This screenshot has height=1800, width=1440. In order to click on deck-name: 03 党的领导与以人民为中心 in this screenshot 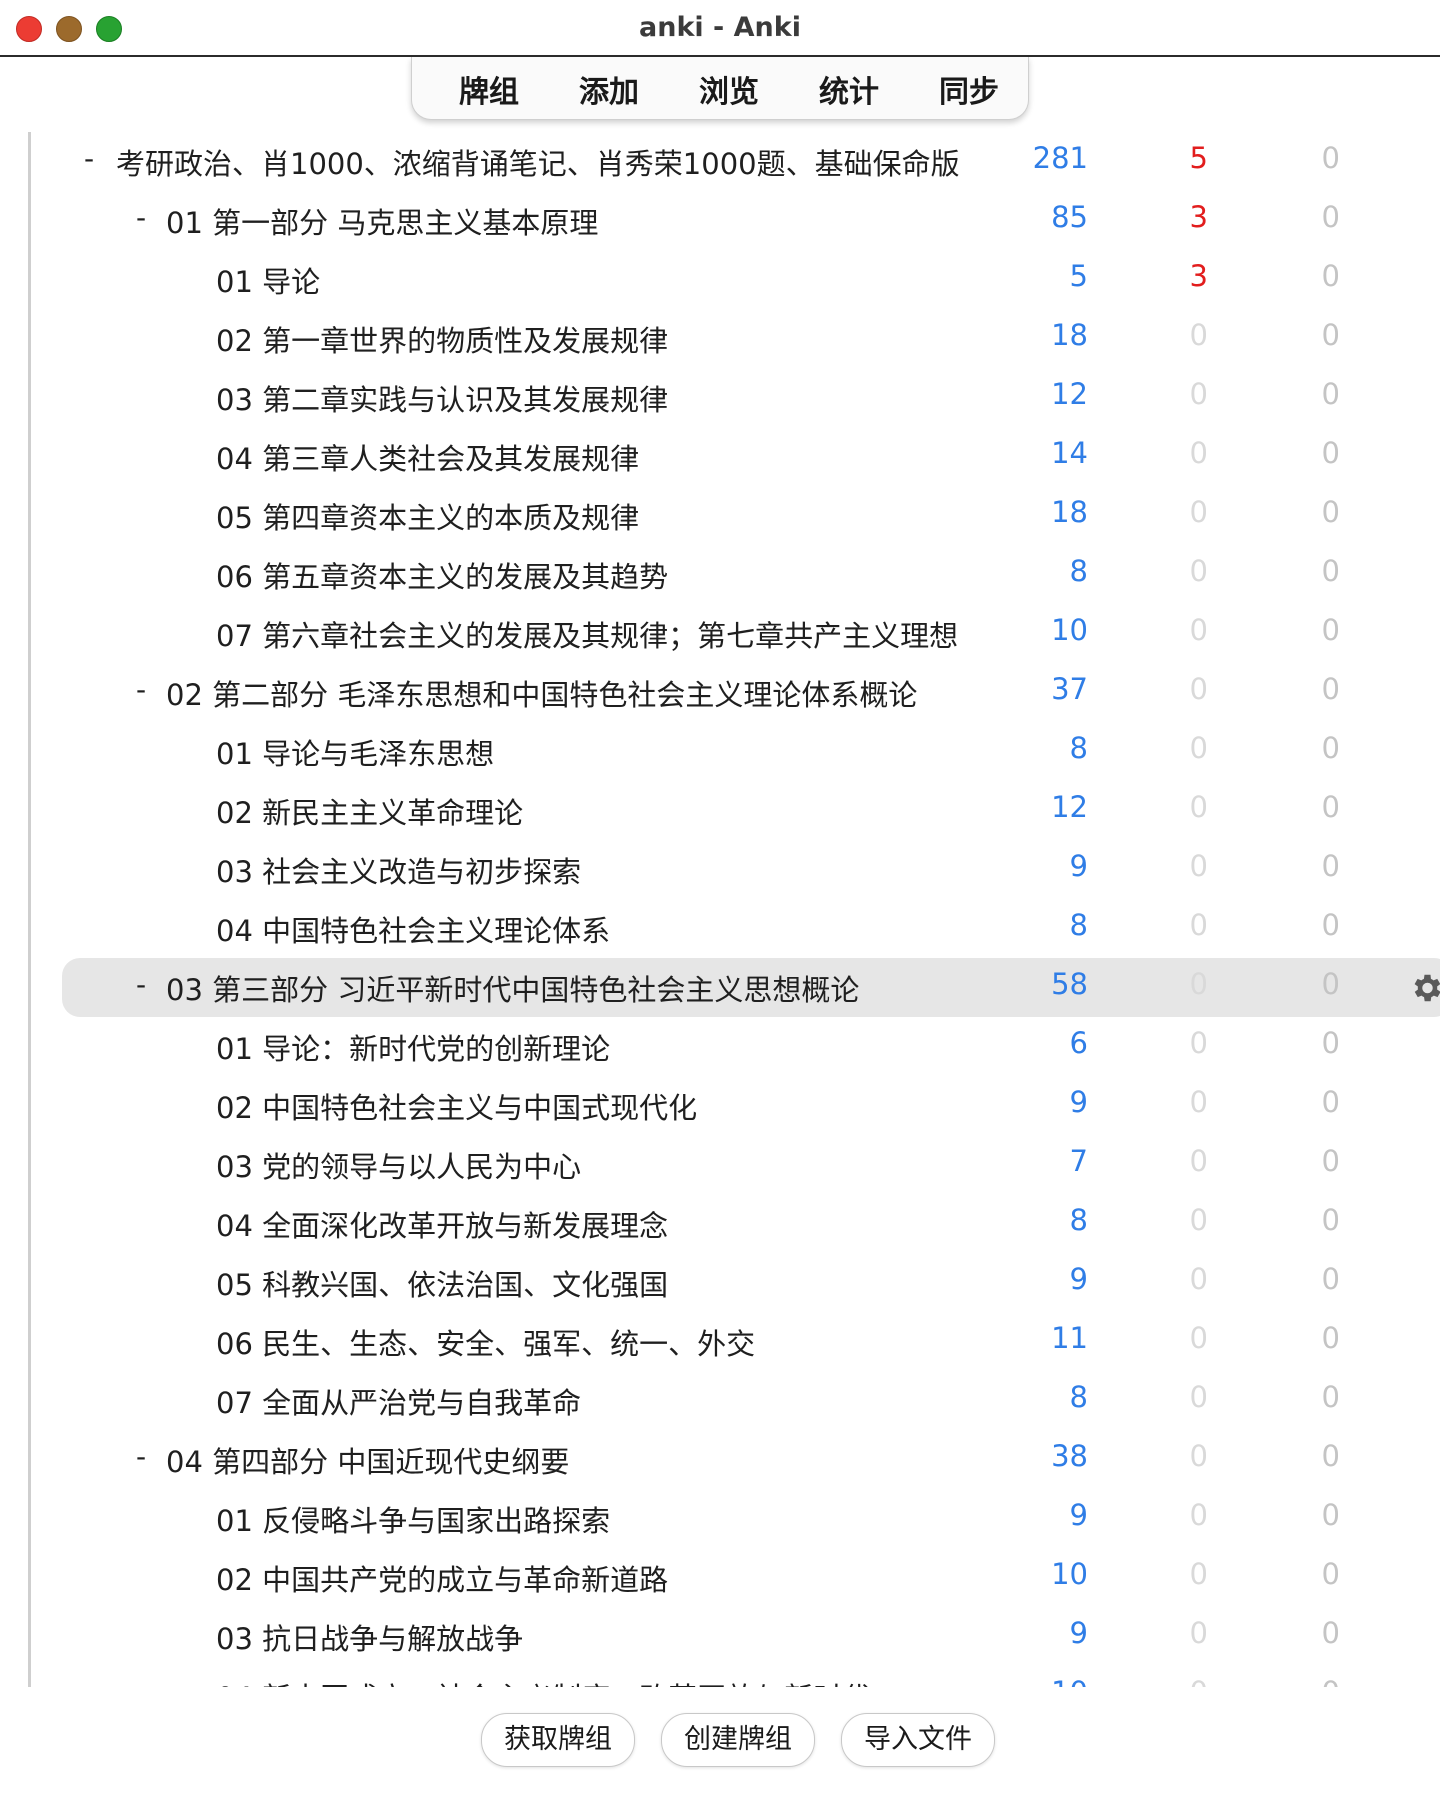, I will do `click(596, 1165)`.